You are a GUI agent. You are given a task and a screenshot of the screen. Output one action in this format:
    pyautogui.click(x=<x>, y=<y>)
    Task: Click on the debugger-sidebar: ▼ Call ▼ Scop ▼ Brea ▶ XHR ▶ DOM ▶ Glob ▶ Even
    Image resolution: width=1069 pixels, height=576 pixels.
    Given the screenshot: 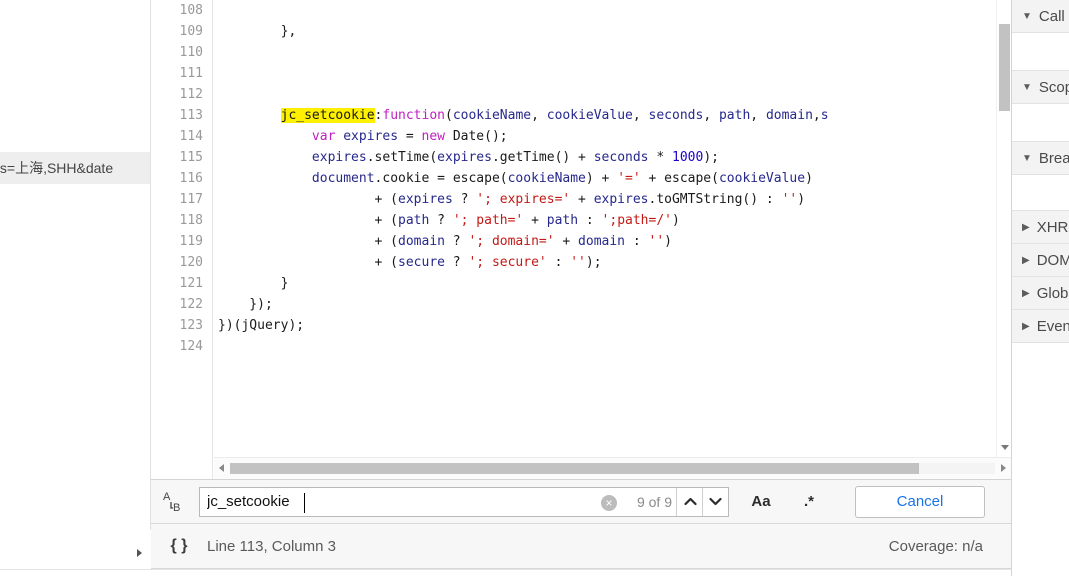 What is the action you would take?
    pyautogui.click(x=1040, y=288)
    